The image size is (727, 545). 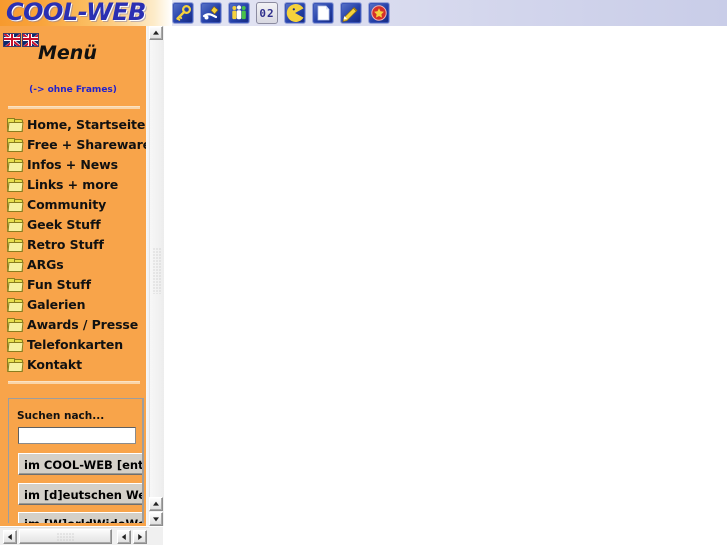 What do you see at coordinates (73, 264) in the screenshot?
I see `sidebar-item-args: ARGs` at bounding box center [73, 264].